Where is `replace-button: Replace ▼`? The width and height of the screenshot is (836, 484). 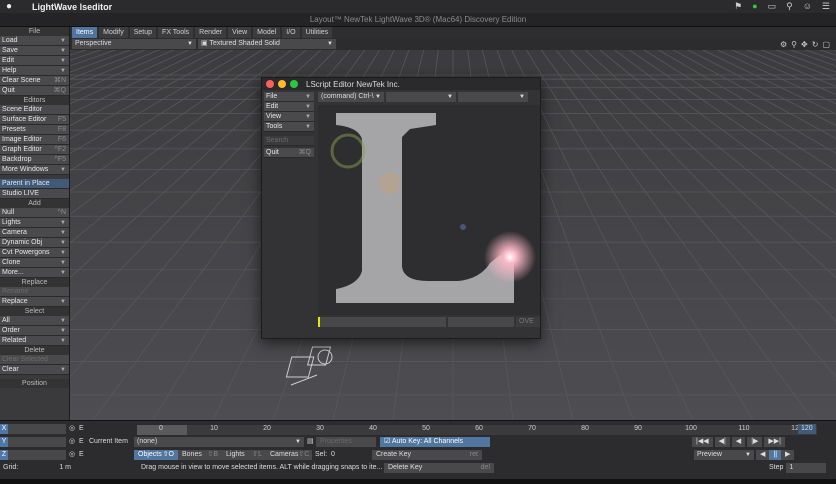
replace-button: Replace ▼ is located at coordinates (34, 302).